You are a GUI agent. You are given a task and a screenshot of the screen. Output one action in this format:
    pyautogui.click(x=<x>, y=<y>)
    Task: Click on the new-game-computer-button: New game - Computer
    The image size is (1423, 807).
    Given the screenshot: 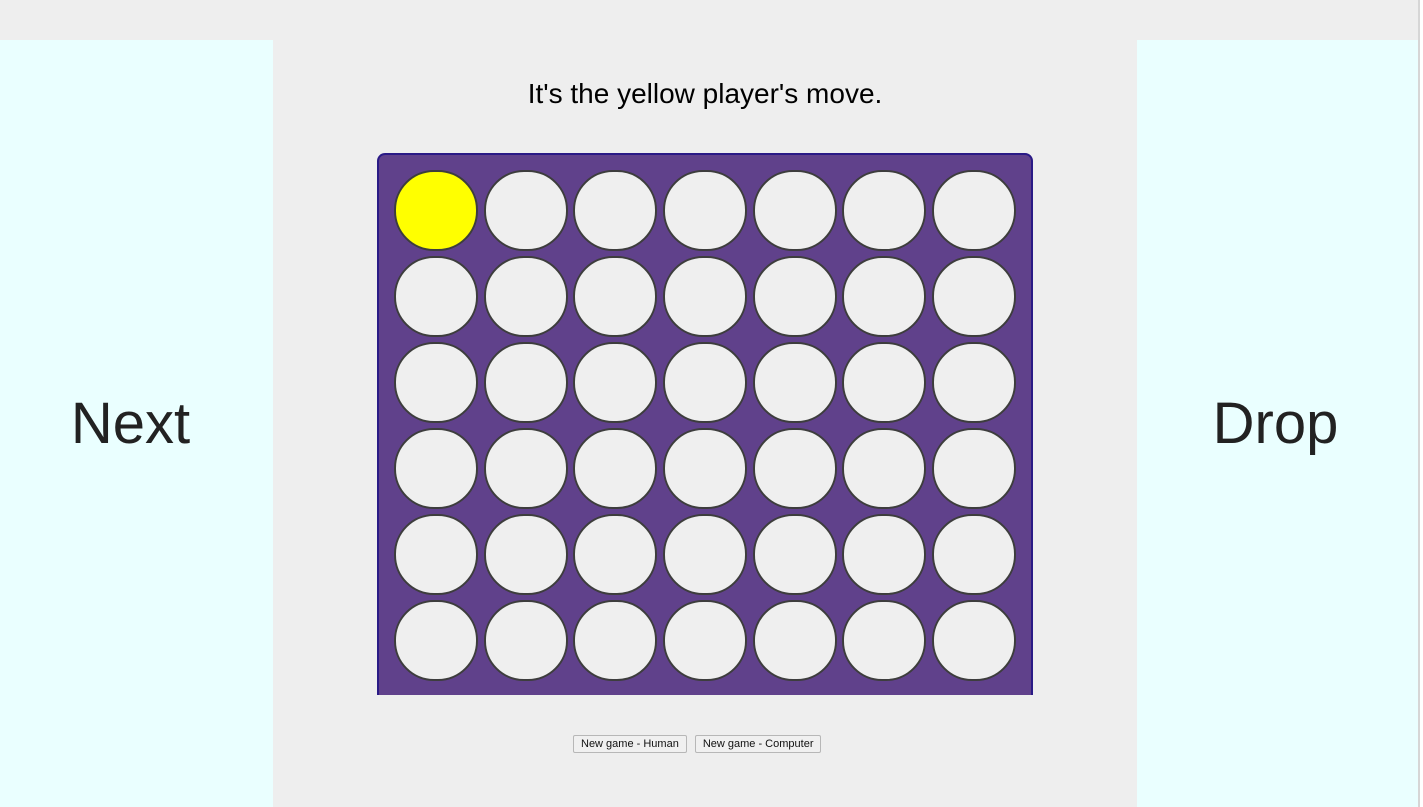 What is the action you would take?
    pyautogui.click(x=758, y=744)
    